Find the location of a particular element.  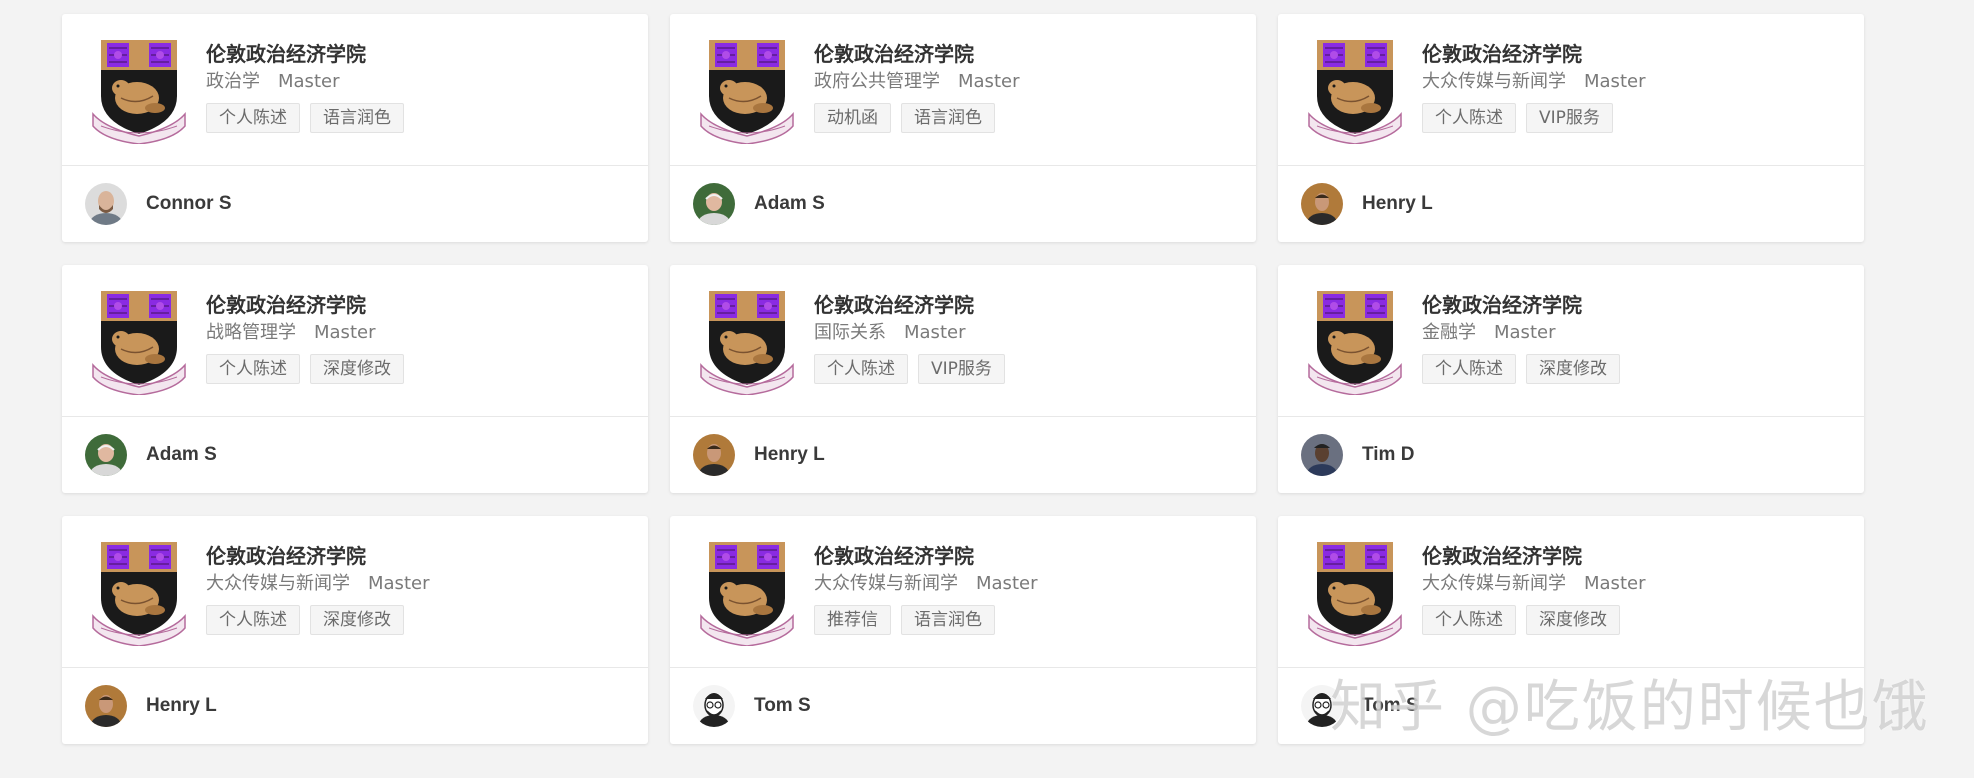

program-info: 伦敦政治经济学院 大众传媒与新闻学 Master 个人陈述 VIP服务 is located at coordinates (1533, 84).